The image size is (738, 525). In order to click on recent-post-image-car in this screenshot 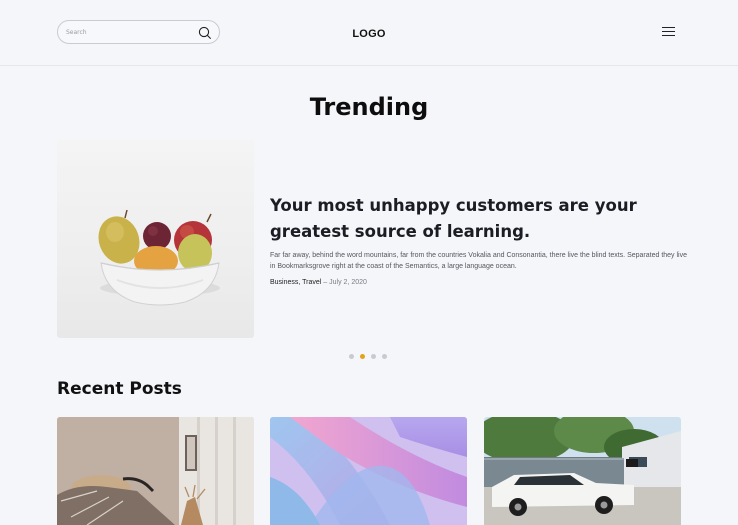, I will do `click(582, 471)`.